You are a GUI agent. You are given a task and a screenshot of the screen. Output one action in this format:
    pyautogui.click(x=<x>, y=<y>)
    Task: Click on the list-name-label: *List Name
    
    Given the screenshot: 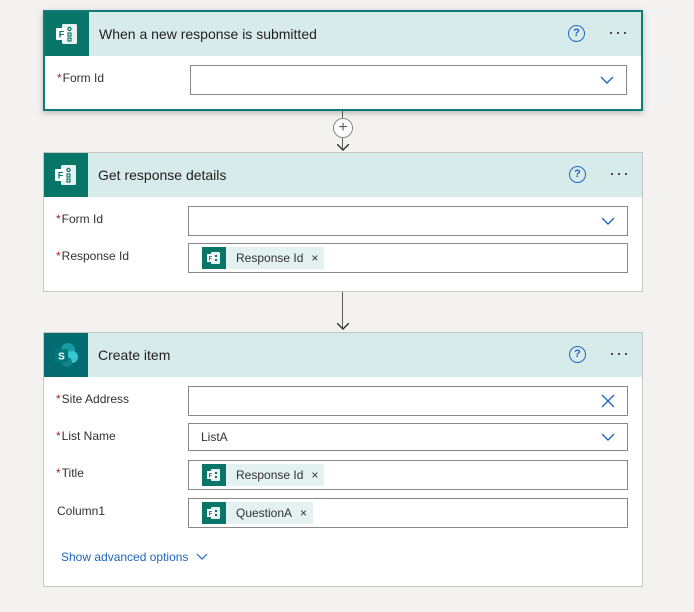 What is the action you would take?
    pyautogui.click(x=86, y=436)
    